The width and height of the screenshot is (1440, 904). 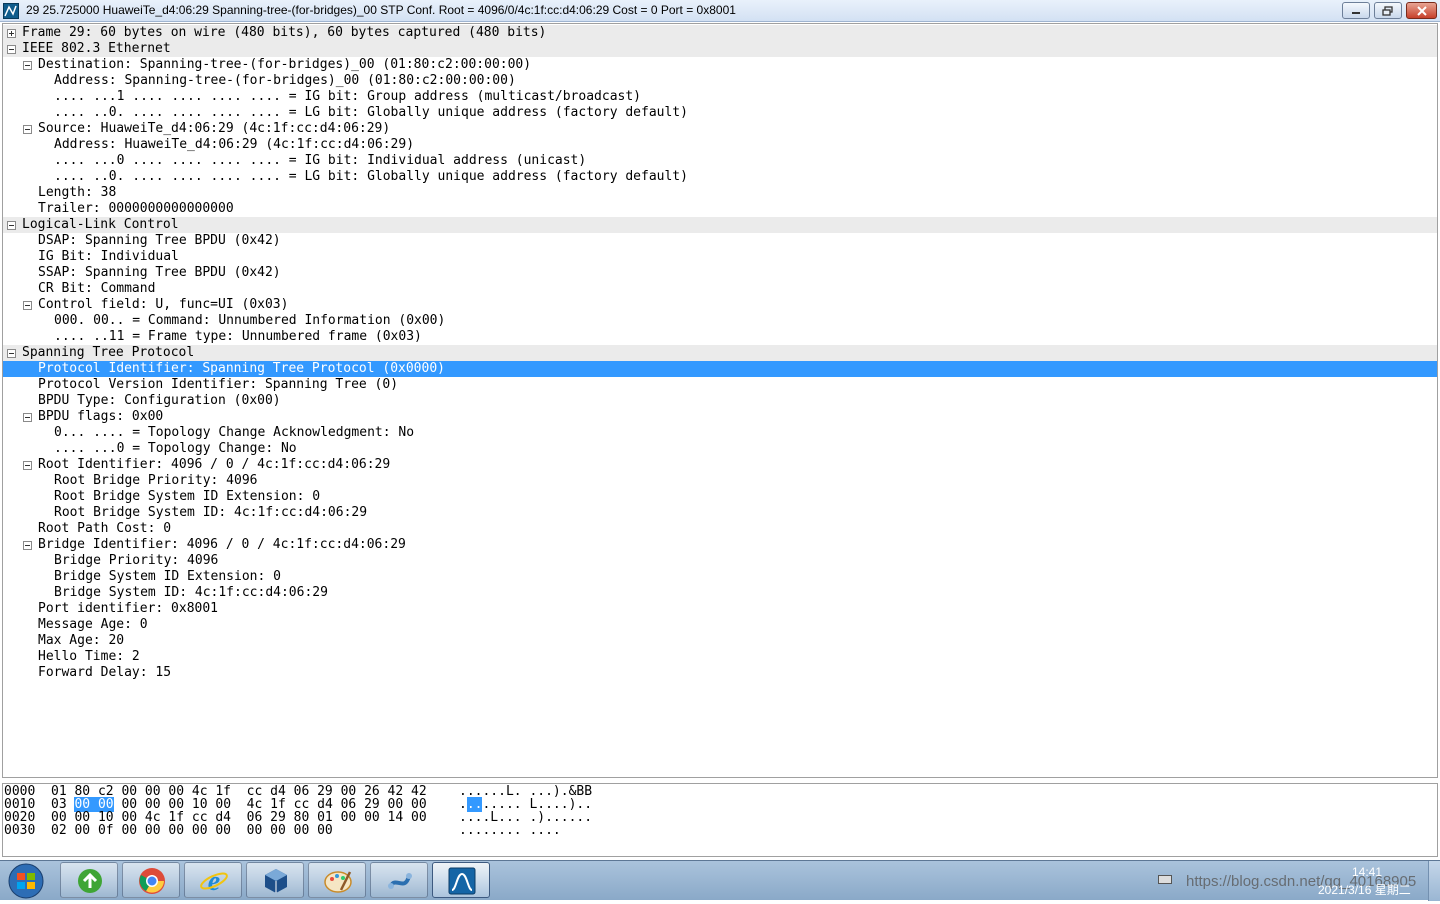 What do you see at coordinates (720, 257) in the screenshot?
I see `tree-row: IG Bit: Individual` at bounding box center [720, 257].